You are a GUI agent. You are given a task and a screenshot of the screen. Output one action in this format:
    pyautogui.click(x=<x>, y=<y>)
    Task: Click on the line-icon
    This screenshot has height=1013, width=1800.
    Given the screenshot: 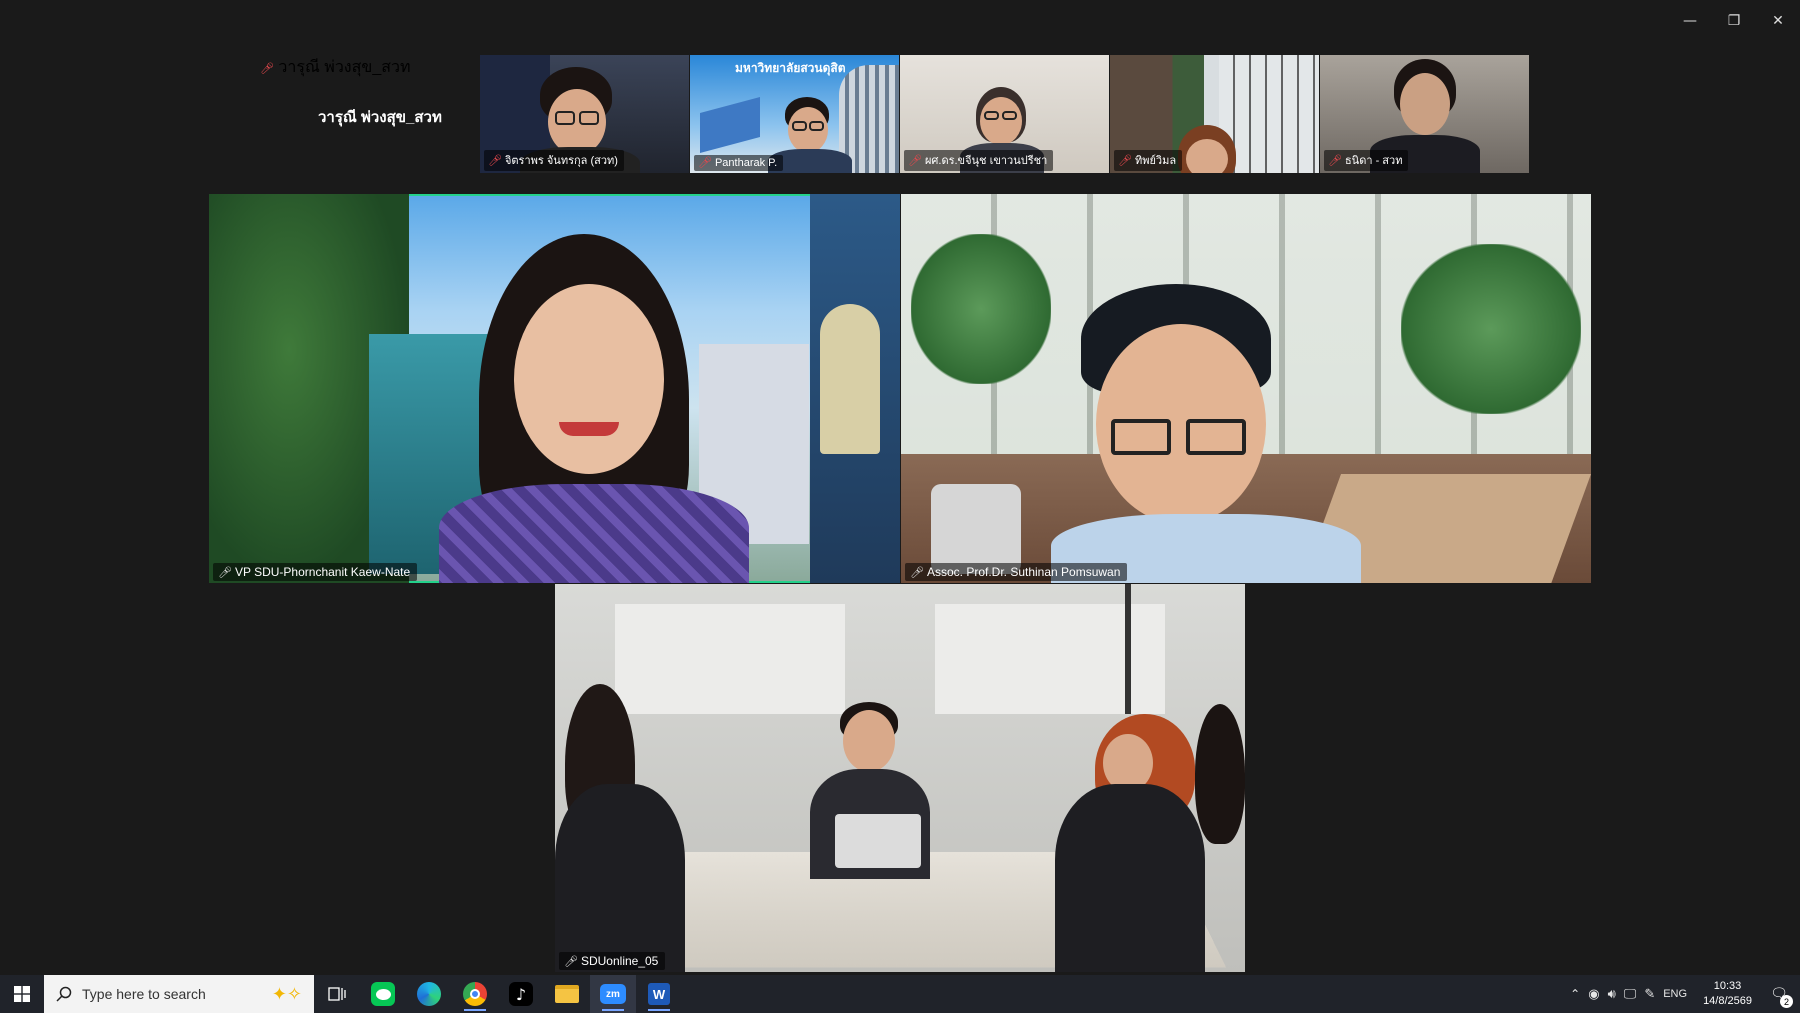 What is the action you would take?
    pyautogui.click(x=383, y=994)
    